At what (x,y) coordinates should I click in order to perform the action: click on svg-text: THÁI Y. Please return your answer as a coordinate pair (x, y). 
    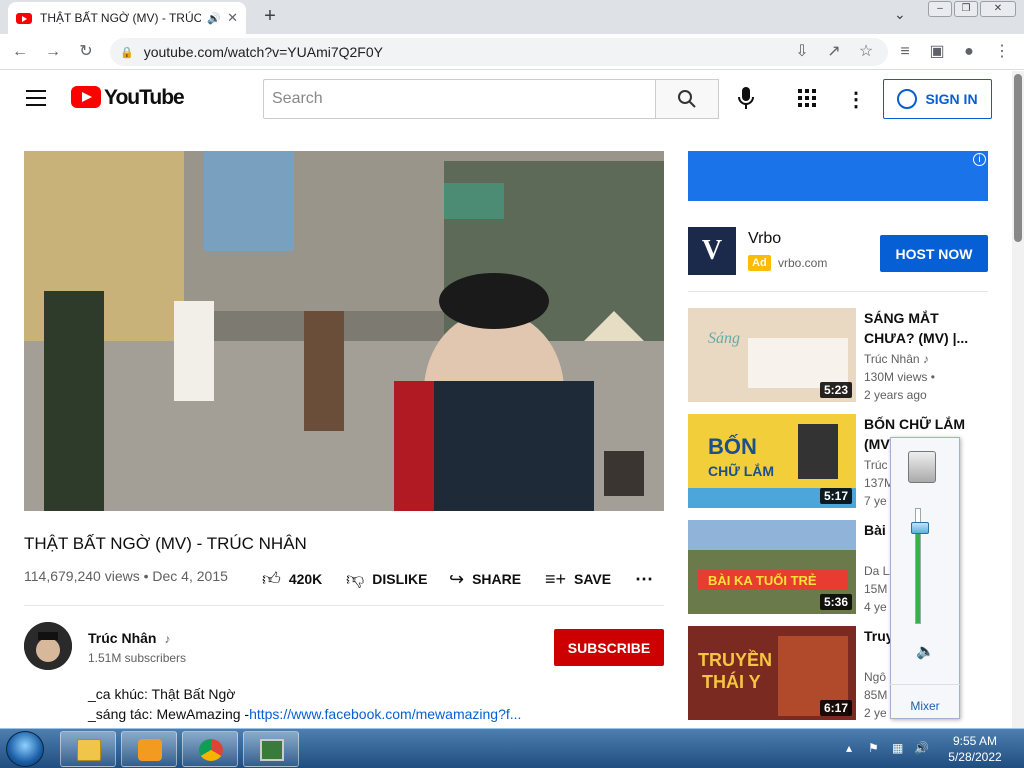
    Looking at the image, I should click on (731, 681).